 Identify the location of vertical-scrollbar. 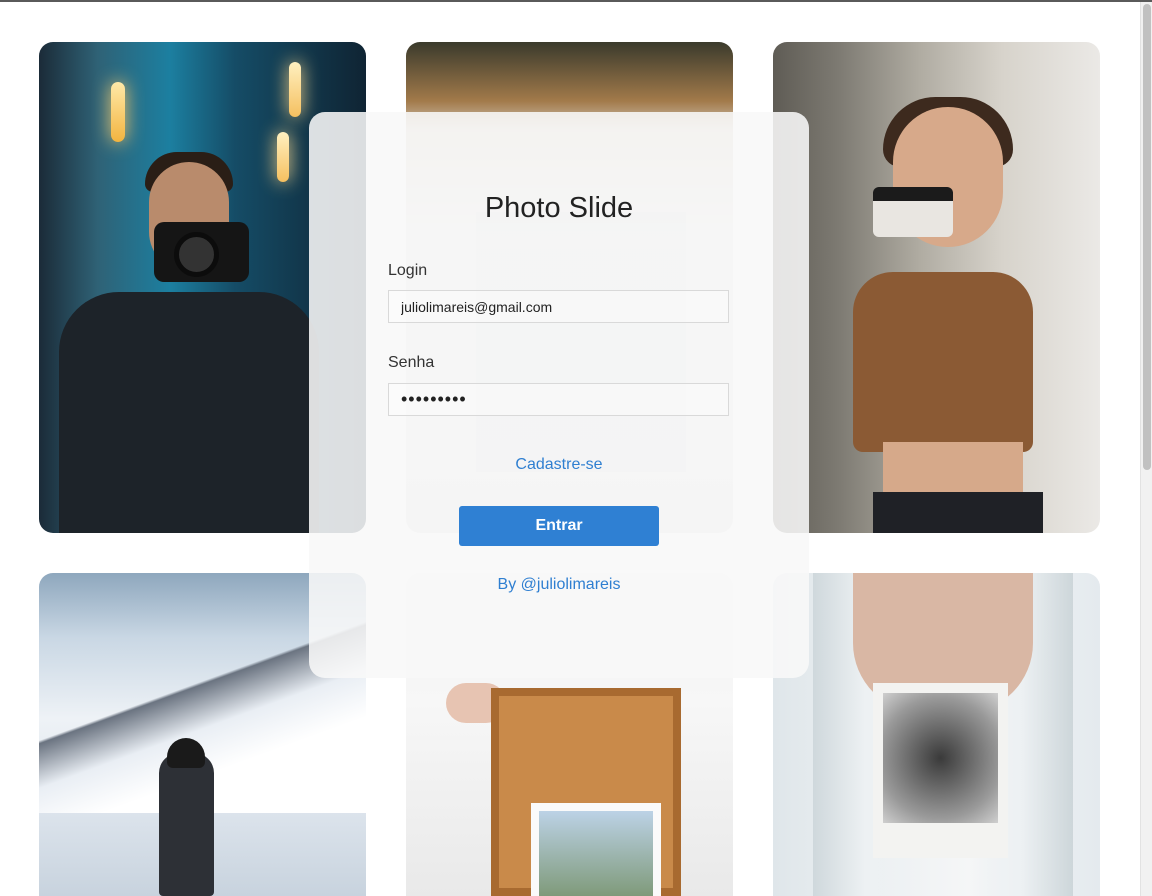
(1146, 449).